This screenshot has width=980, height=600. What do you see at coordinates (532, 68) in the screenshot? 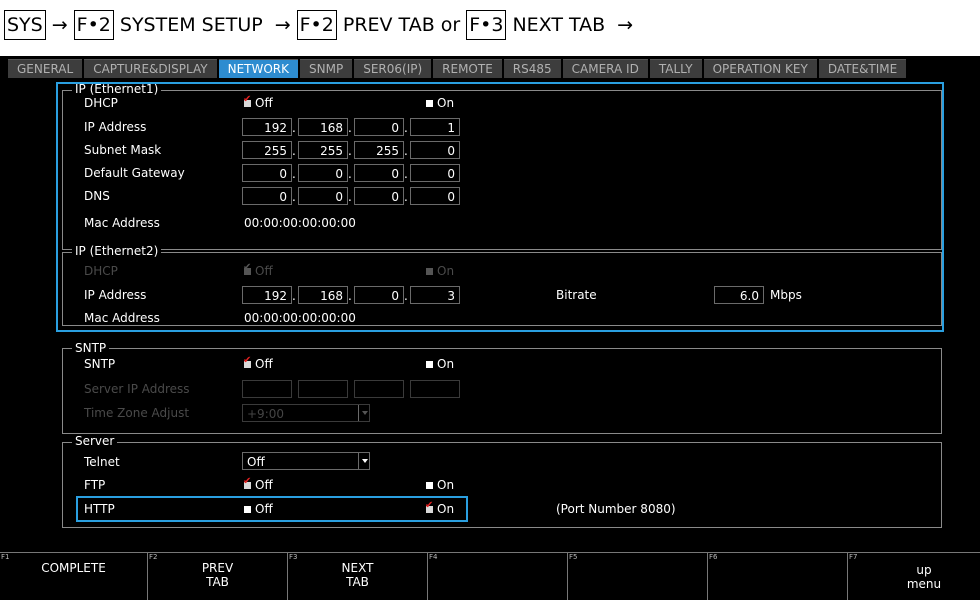
I see `tab-rs485: RS485` at bounding box center [532, 68].